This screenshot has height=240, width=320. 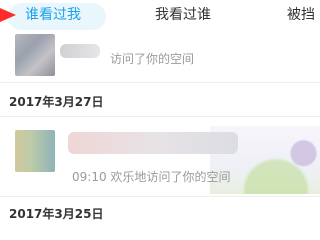 I want to click on visit-description: 访问了你的空间, so click(x=152, y=59).